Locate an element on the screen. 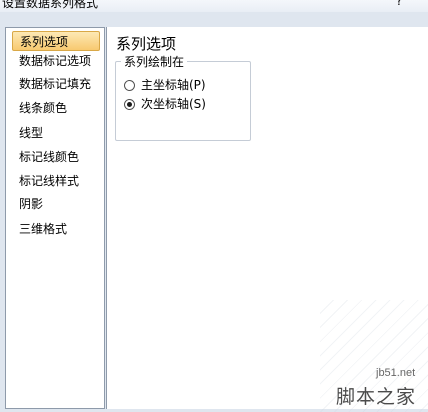 The image size is (428, 412). nav-item-marker-line-style: 标记线样式 is located at coordinates (56, 181).